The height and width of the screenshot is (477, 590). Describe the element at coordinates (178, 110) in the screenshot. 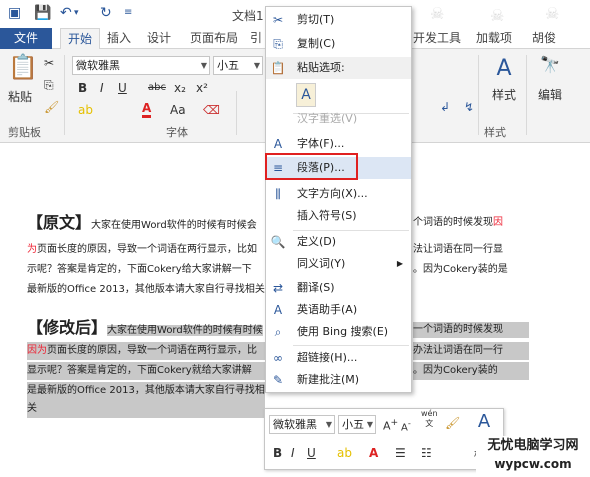

I see `change-case-button: Aa` at that location.